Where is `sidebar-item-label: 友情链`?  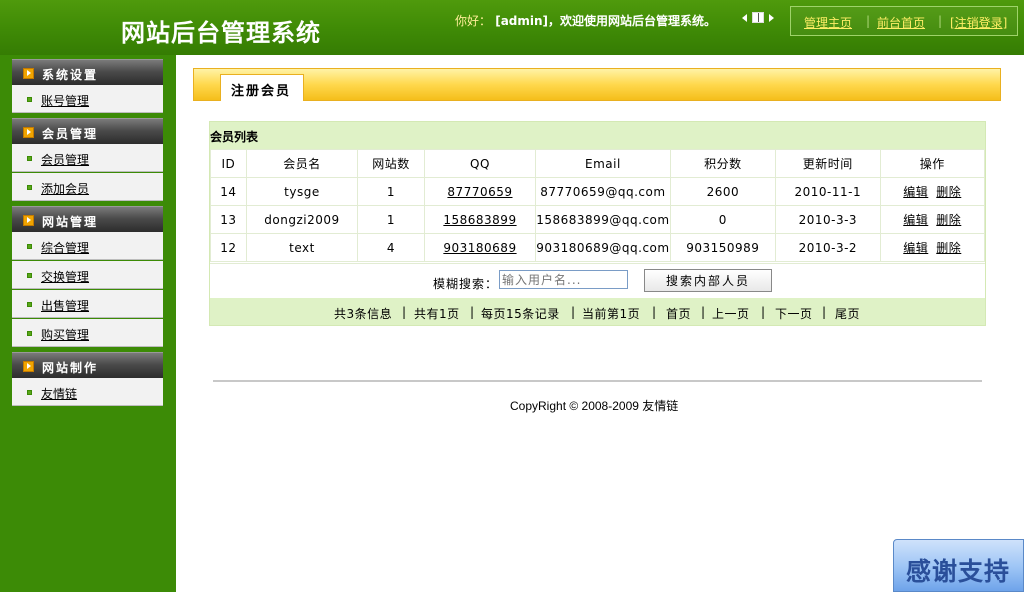
sidebar-item-label: 友情链 is located at coordinates (59, 393).